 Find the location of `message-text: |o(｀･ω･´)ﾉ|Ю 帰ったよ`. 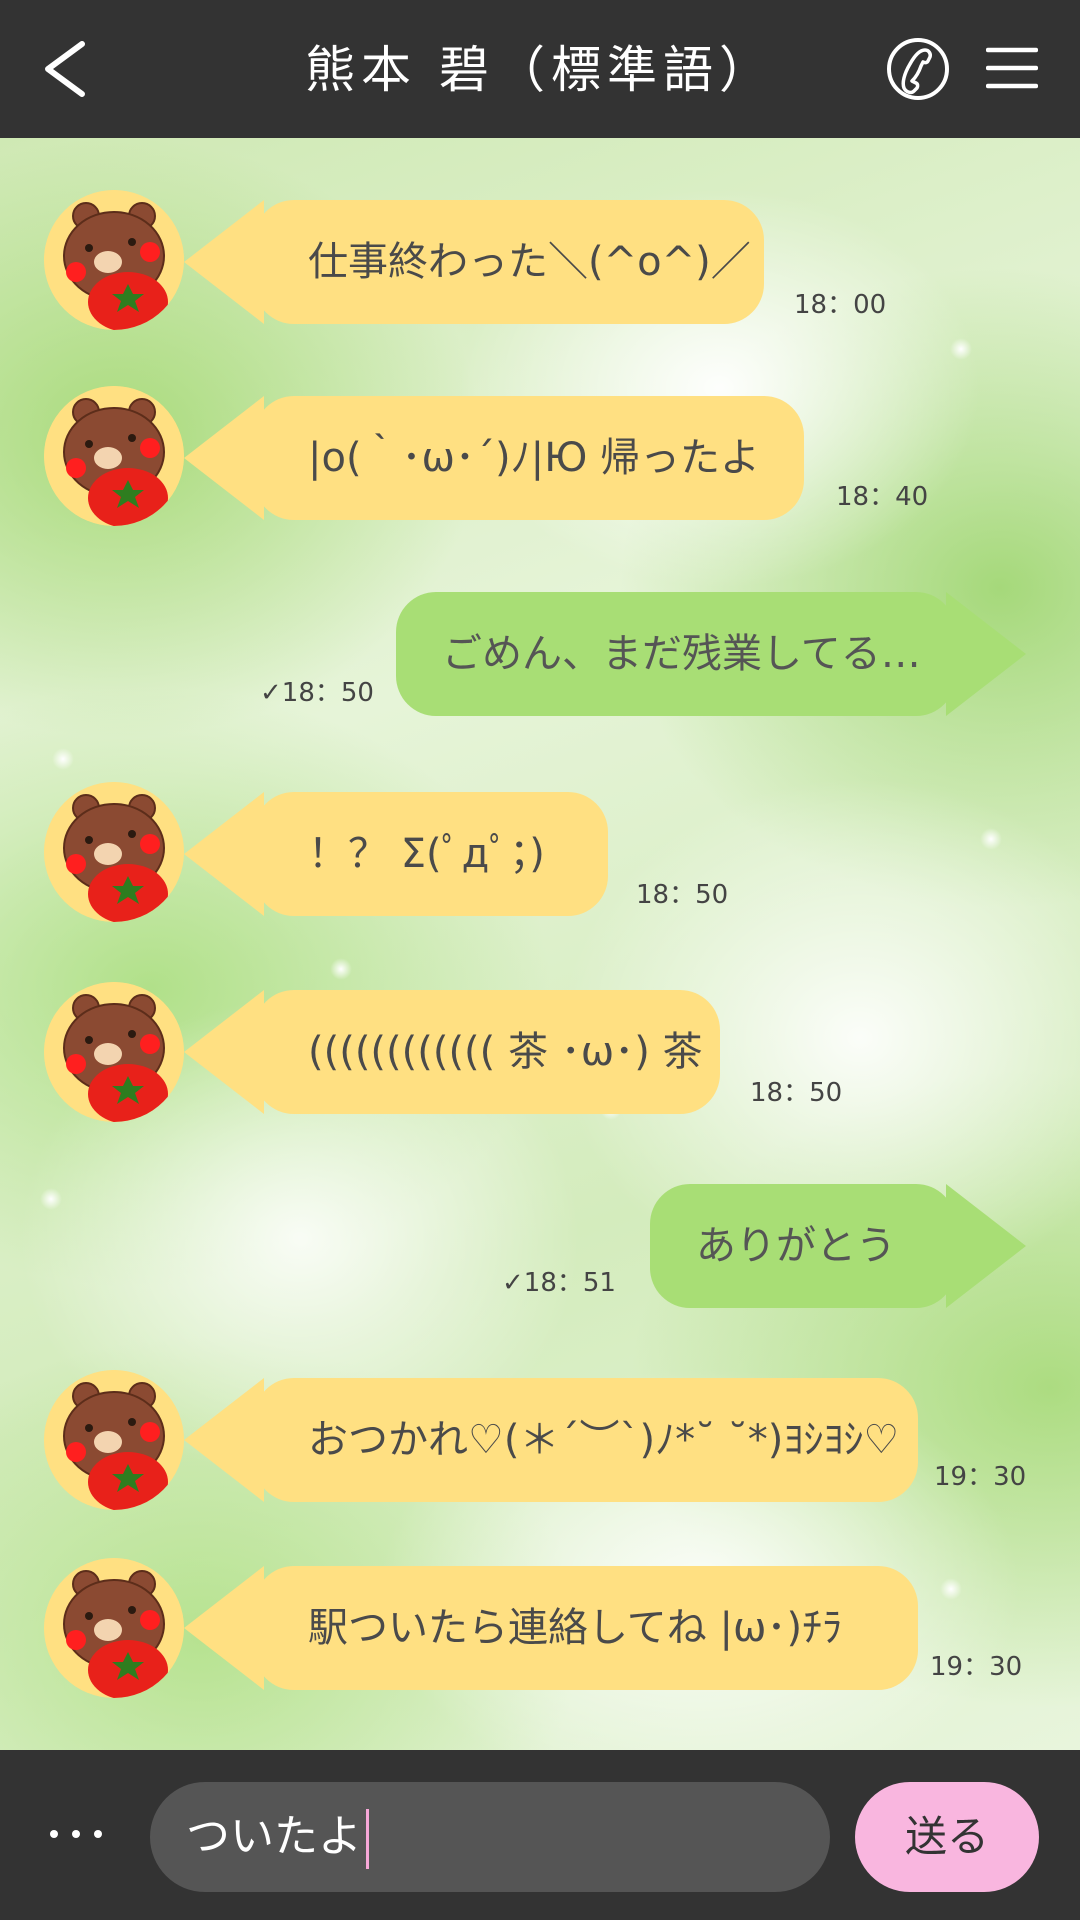

message-text: |o(｀･ω･´)ﾉ|Ю 帰ったよ is located at coordinates (534, 458).